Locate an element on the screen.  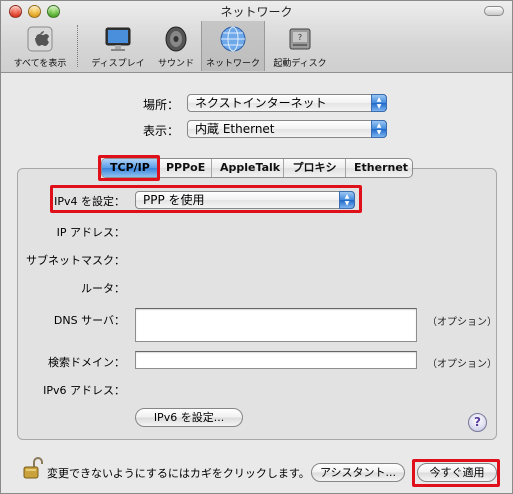
toolbar-display: ディスプレイ is located at coordinates (118, 46).